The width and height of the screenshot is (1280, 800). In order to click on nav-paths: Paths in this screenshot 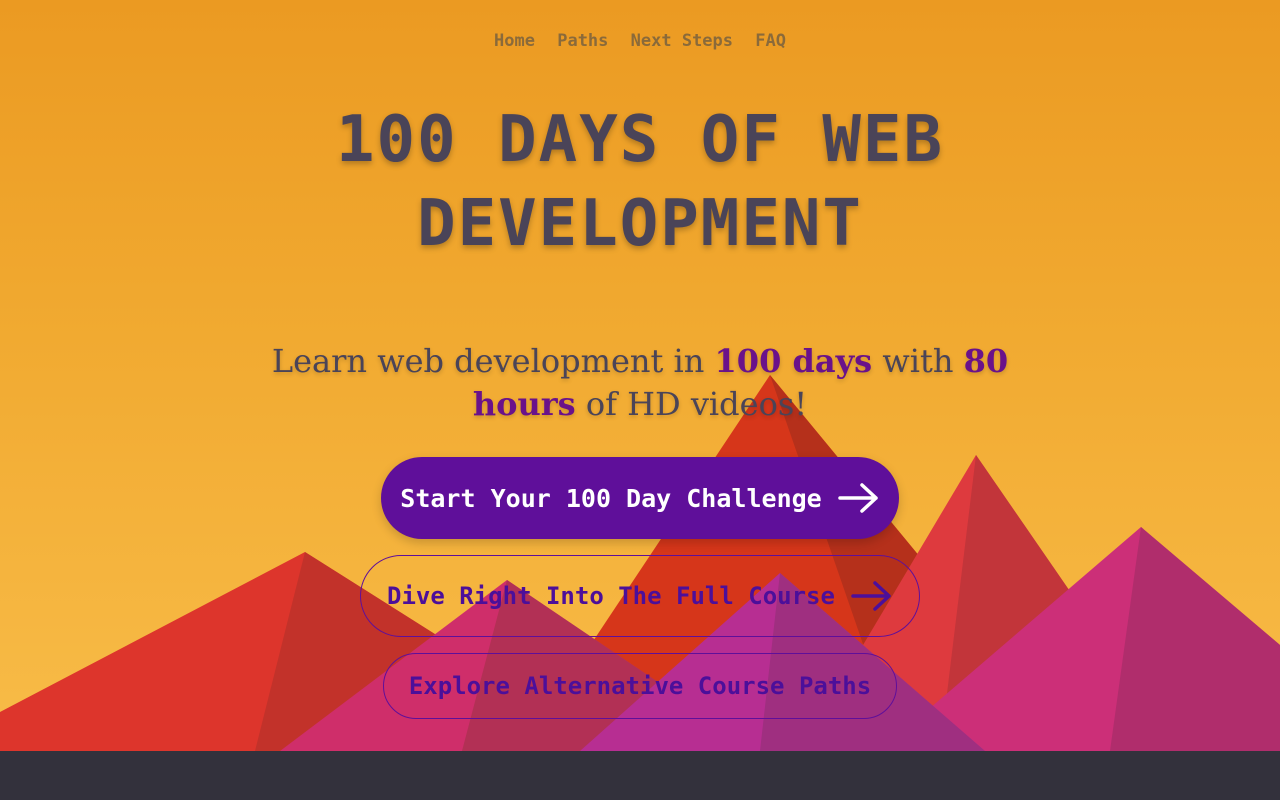, I will do `click(582, 41)`.